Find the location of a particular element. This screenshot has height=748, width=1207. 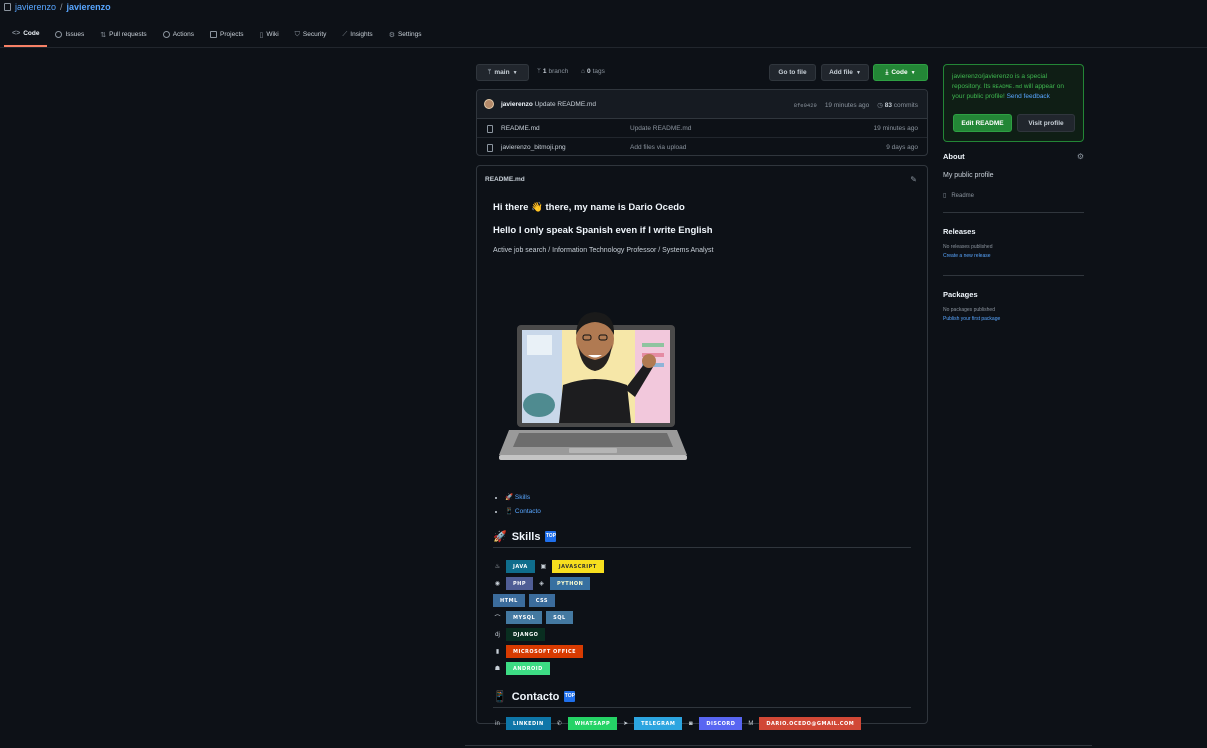

tab-label: Pull requests is located at coordinates (128, 34).